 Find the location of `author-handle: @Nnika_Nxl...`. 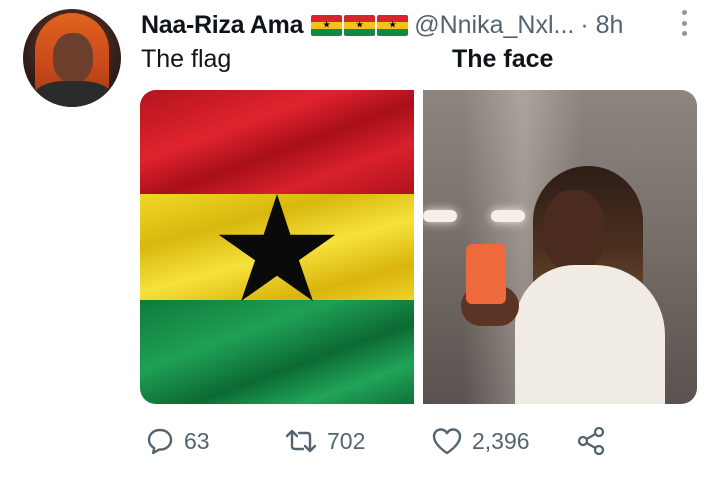

author-handle: @Nnika_Nxl... is located at coordinates (494, 25).